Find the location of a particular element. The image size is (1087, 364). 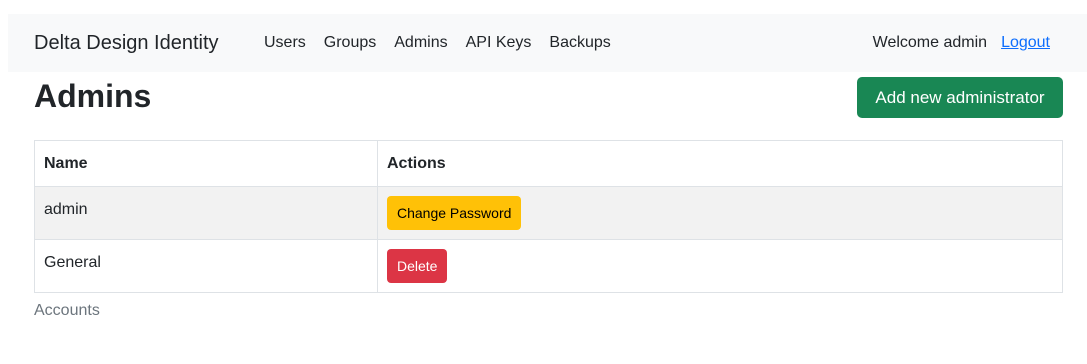

welcome-text: Welcome admin is located at coordinates (930, 42).